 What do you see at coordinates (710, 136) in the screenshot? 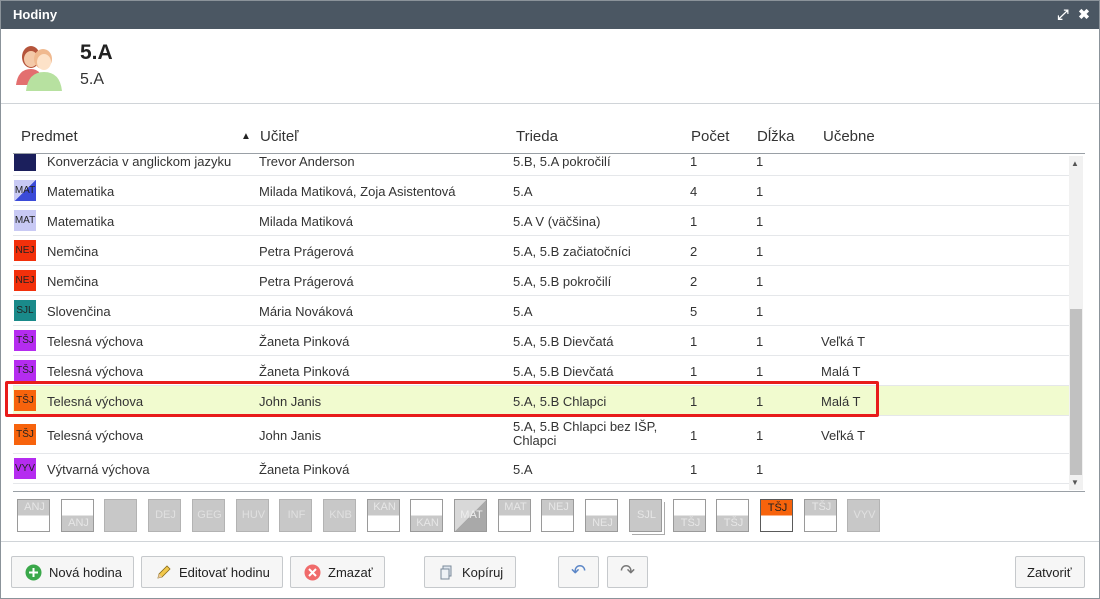
I see `column-header-count: Počet` at bounding box center [710, 136].